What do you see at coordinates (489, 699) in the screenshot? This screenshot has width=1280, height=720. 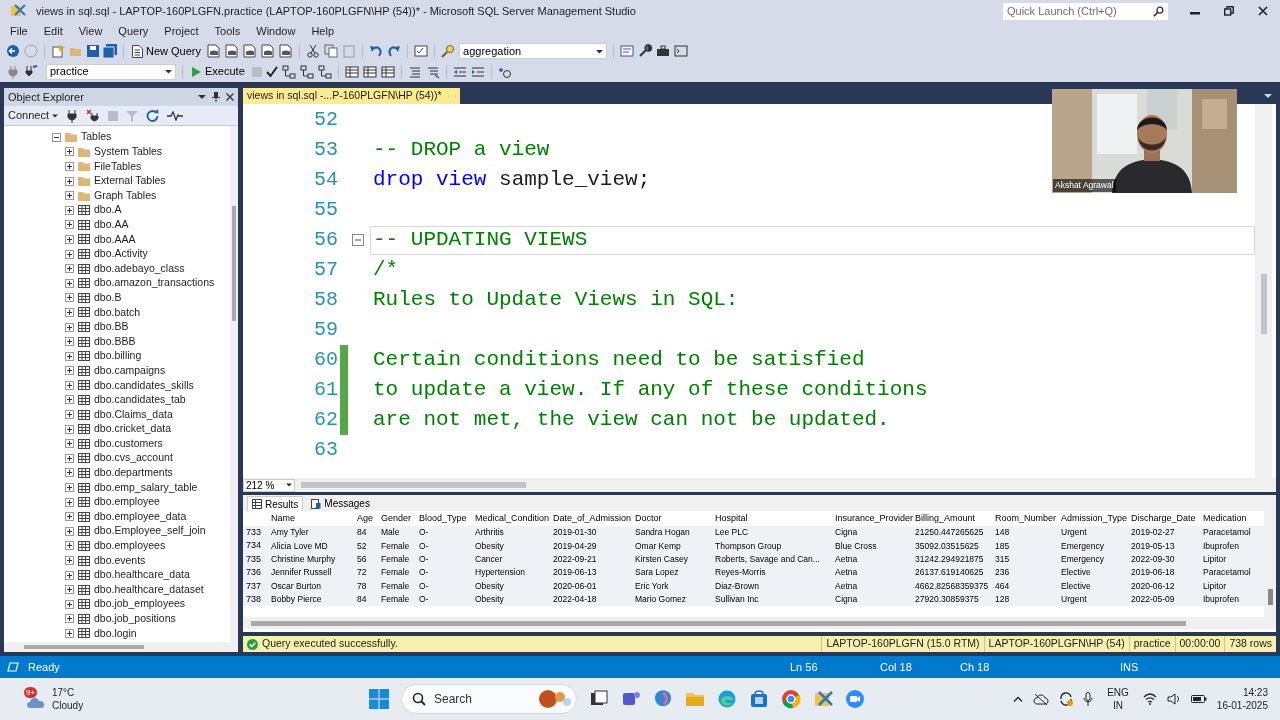 I see `search-field: Search` at bounding box center [489, 699].